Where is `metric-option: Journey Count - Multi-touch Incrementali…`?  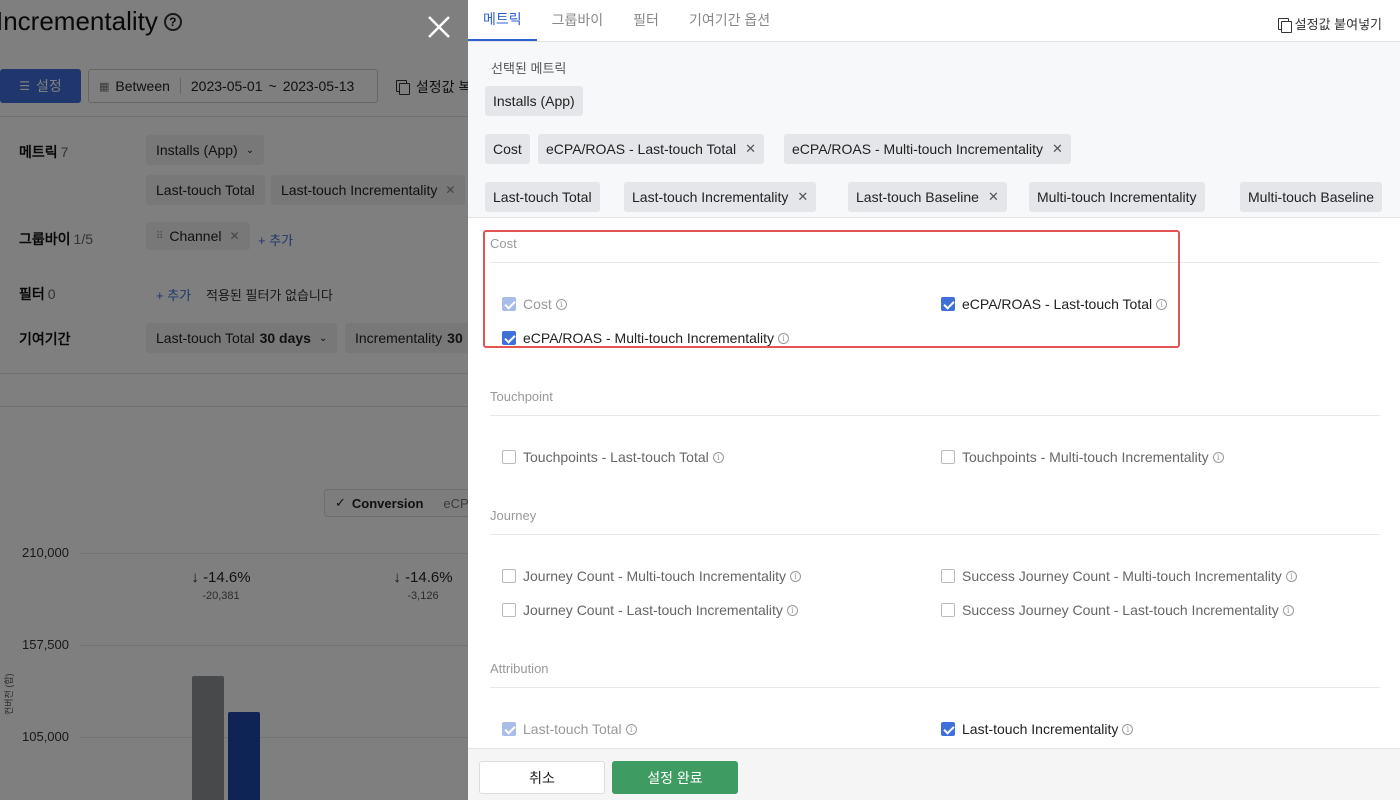 metric-option: Journey Count - Multi-touch Incrementali… is located at coordinates (651, 576).